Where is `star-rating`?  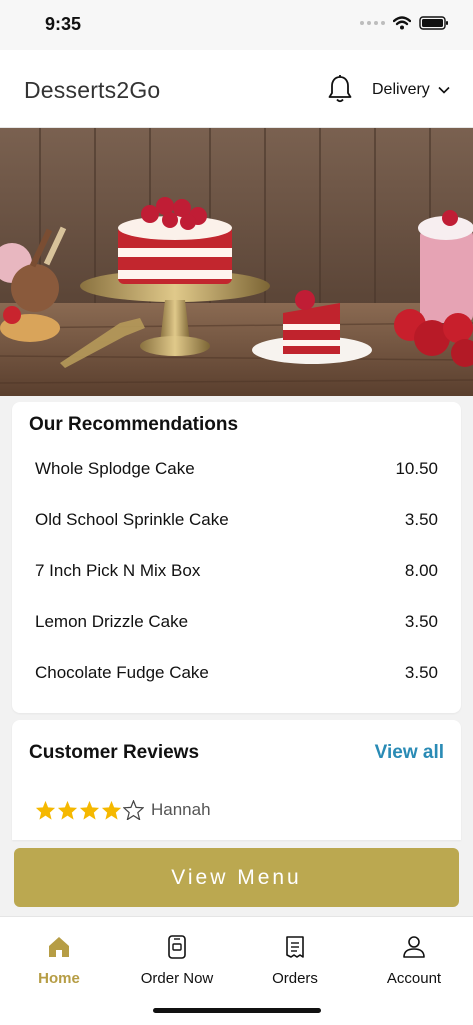 star-rating is located at coordinates (89, 810).